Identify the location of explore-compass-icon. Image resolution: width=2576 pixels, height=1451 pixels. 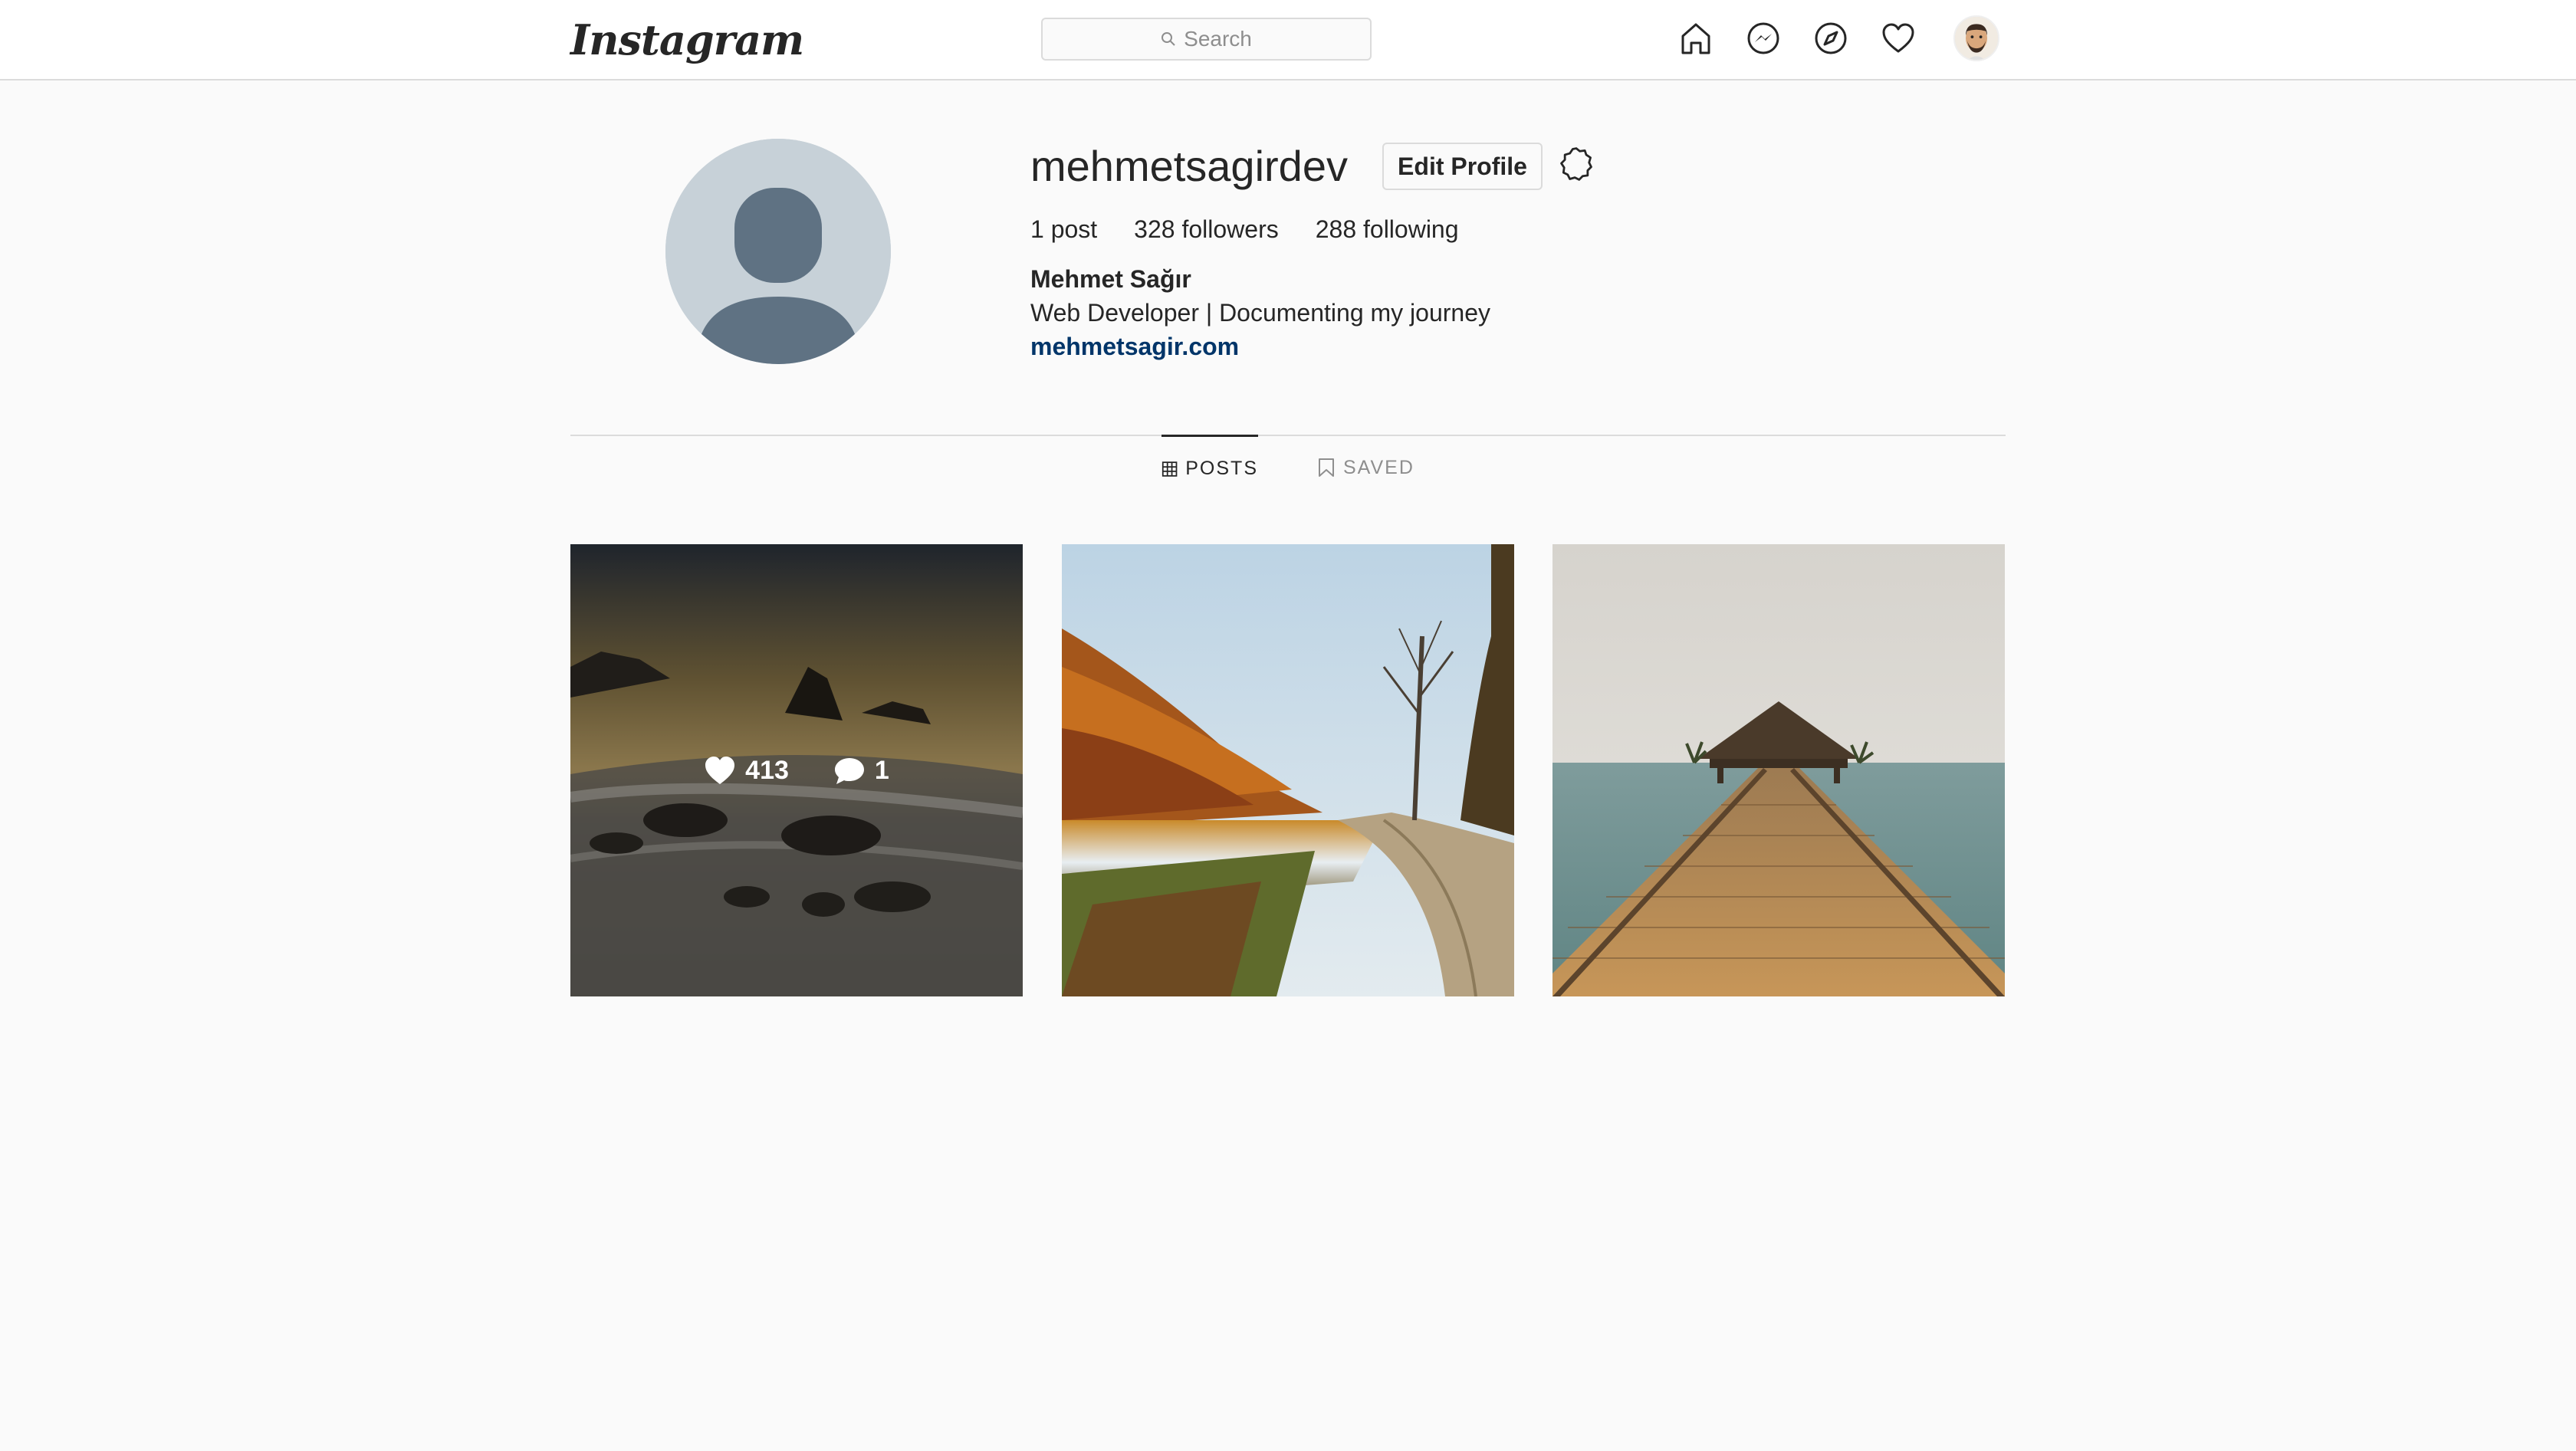
(1831, 38).